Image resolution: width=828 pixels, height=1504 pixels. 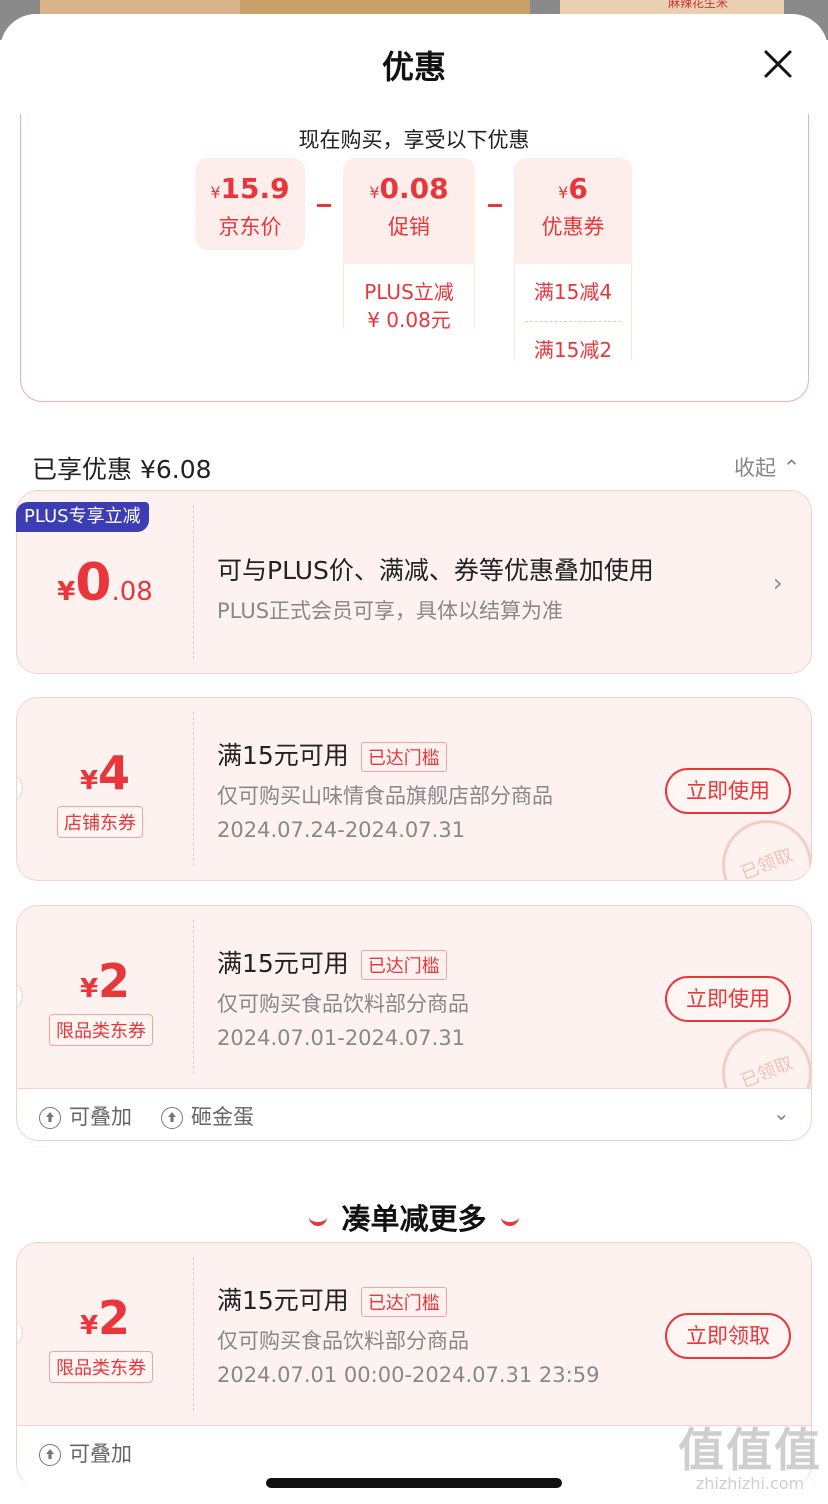 I want to click on coupon-scope: 仅可购买山味情食品旗舰店部分商品, so click(x=385, y=796).